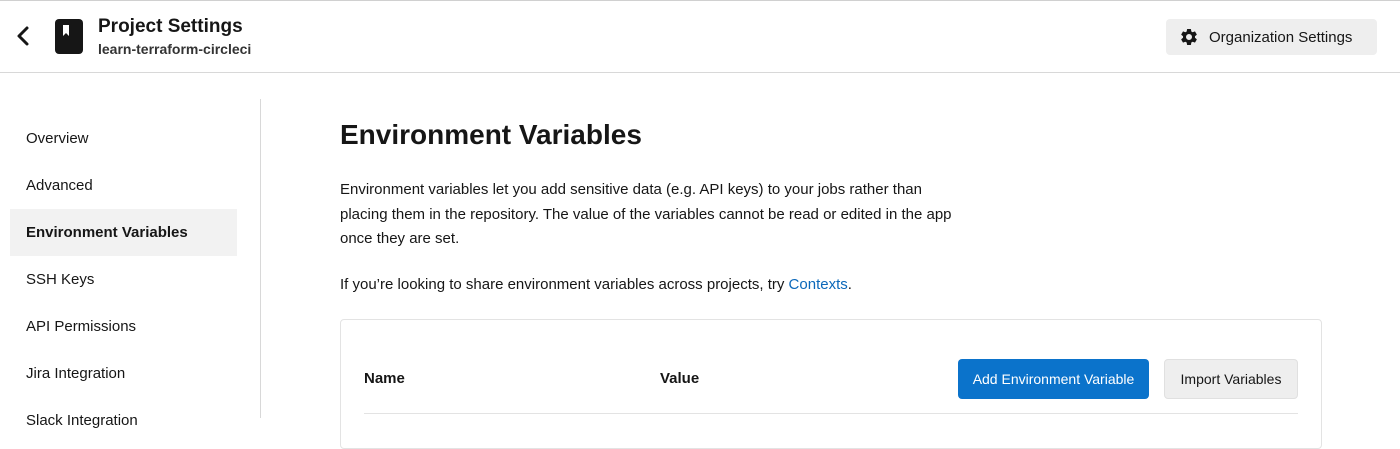  I want to click on sidebar-item-advanced: Advanced, so click(123, 185).